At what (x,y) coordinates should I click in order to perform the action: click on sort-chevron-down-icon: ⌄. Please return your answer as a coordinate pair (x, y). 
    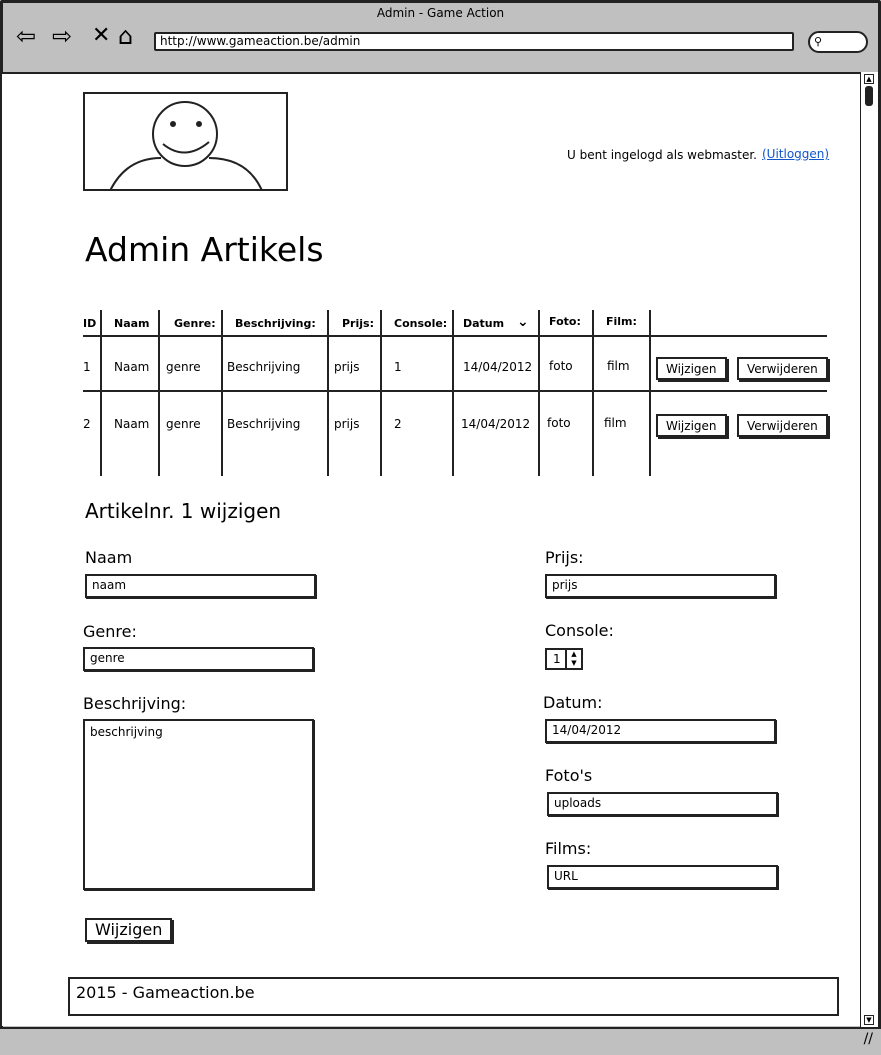
    Looking at the image, I should click on (523, 322).